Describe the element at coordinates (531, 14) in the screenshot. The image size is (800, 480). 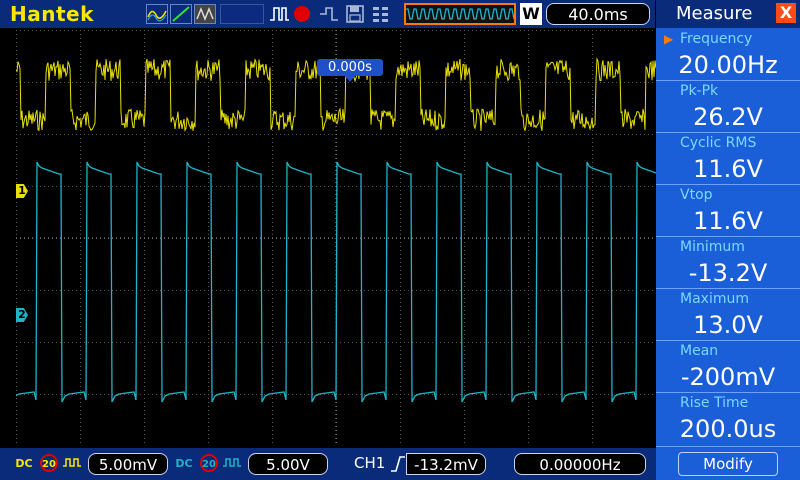
I see `waveform-window-button: W` at that location.